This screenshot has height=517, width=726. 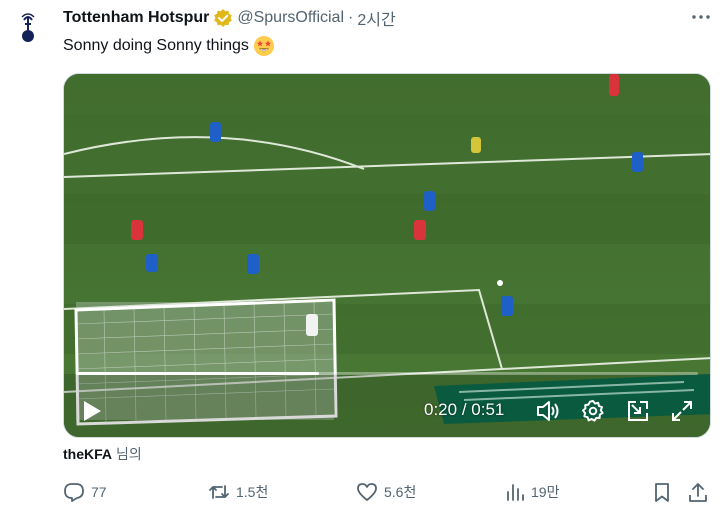 I want to click on time-total: 0:51, so click(x=488, y=409).